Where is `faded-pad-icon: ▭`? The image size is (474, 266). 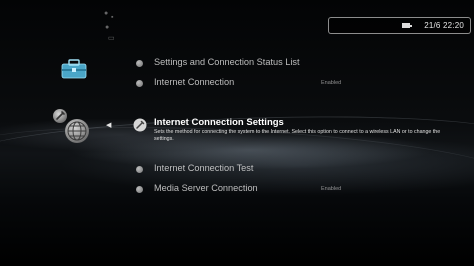 faded-pad-icon: ▭ is located at coordinates (111, 38).